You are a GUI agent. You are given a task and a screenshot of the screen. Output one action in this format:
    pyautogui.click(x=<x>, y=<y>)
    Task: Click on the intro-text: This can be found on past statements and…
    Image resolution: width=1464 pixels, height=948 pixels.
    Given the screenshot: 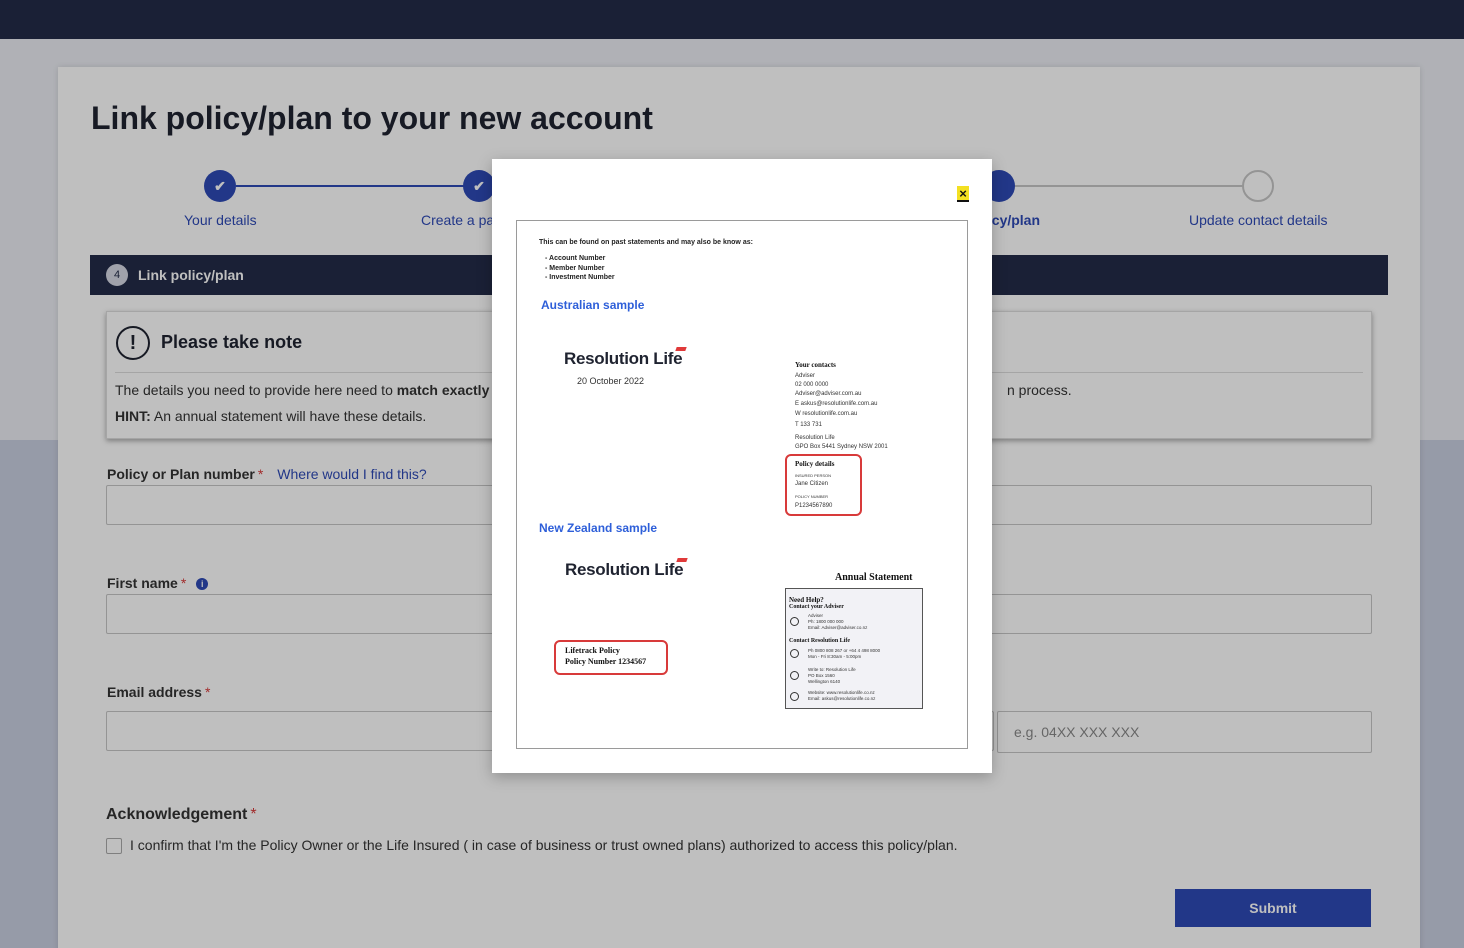 What is the action you would take?
    pyautogui.click(x=646, y=242)
    